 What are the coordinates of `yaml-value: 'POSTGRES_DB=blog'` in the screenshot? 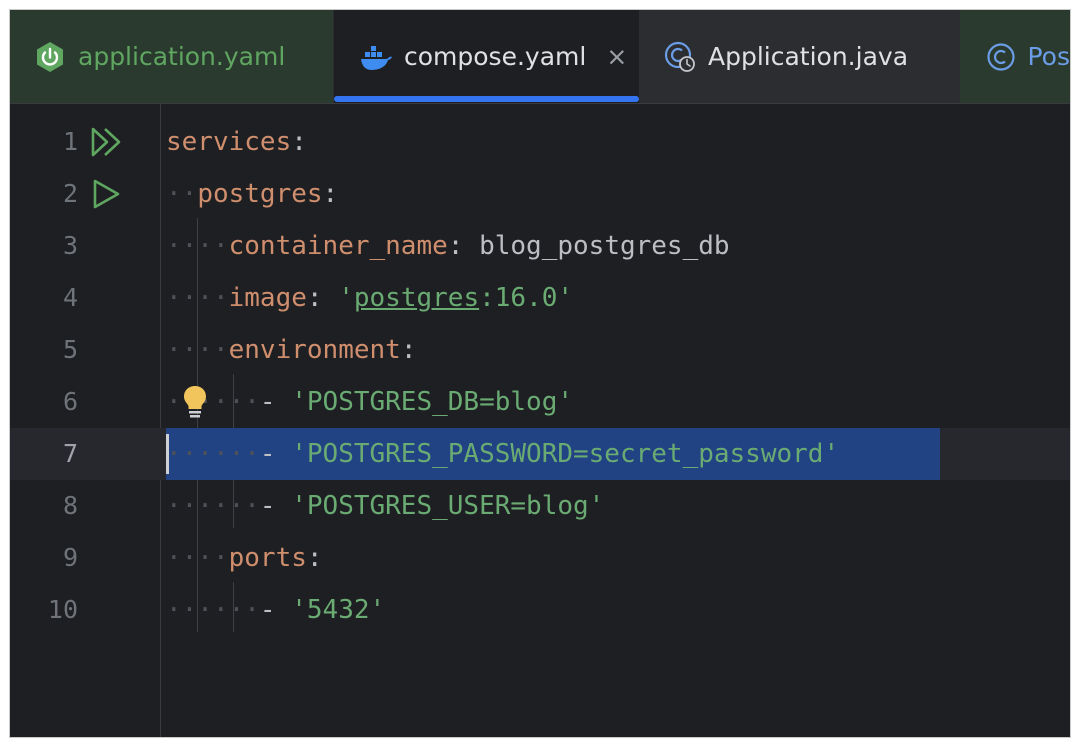 It's located at (432, 402).